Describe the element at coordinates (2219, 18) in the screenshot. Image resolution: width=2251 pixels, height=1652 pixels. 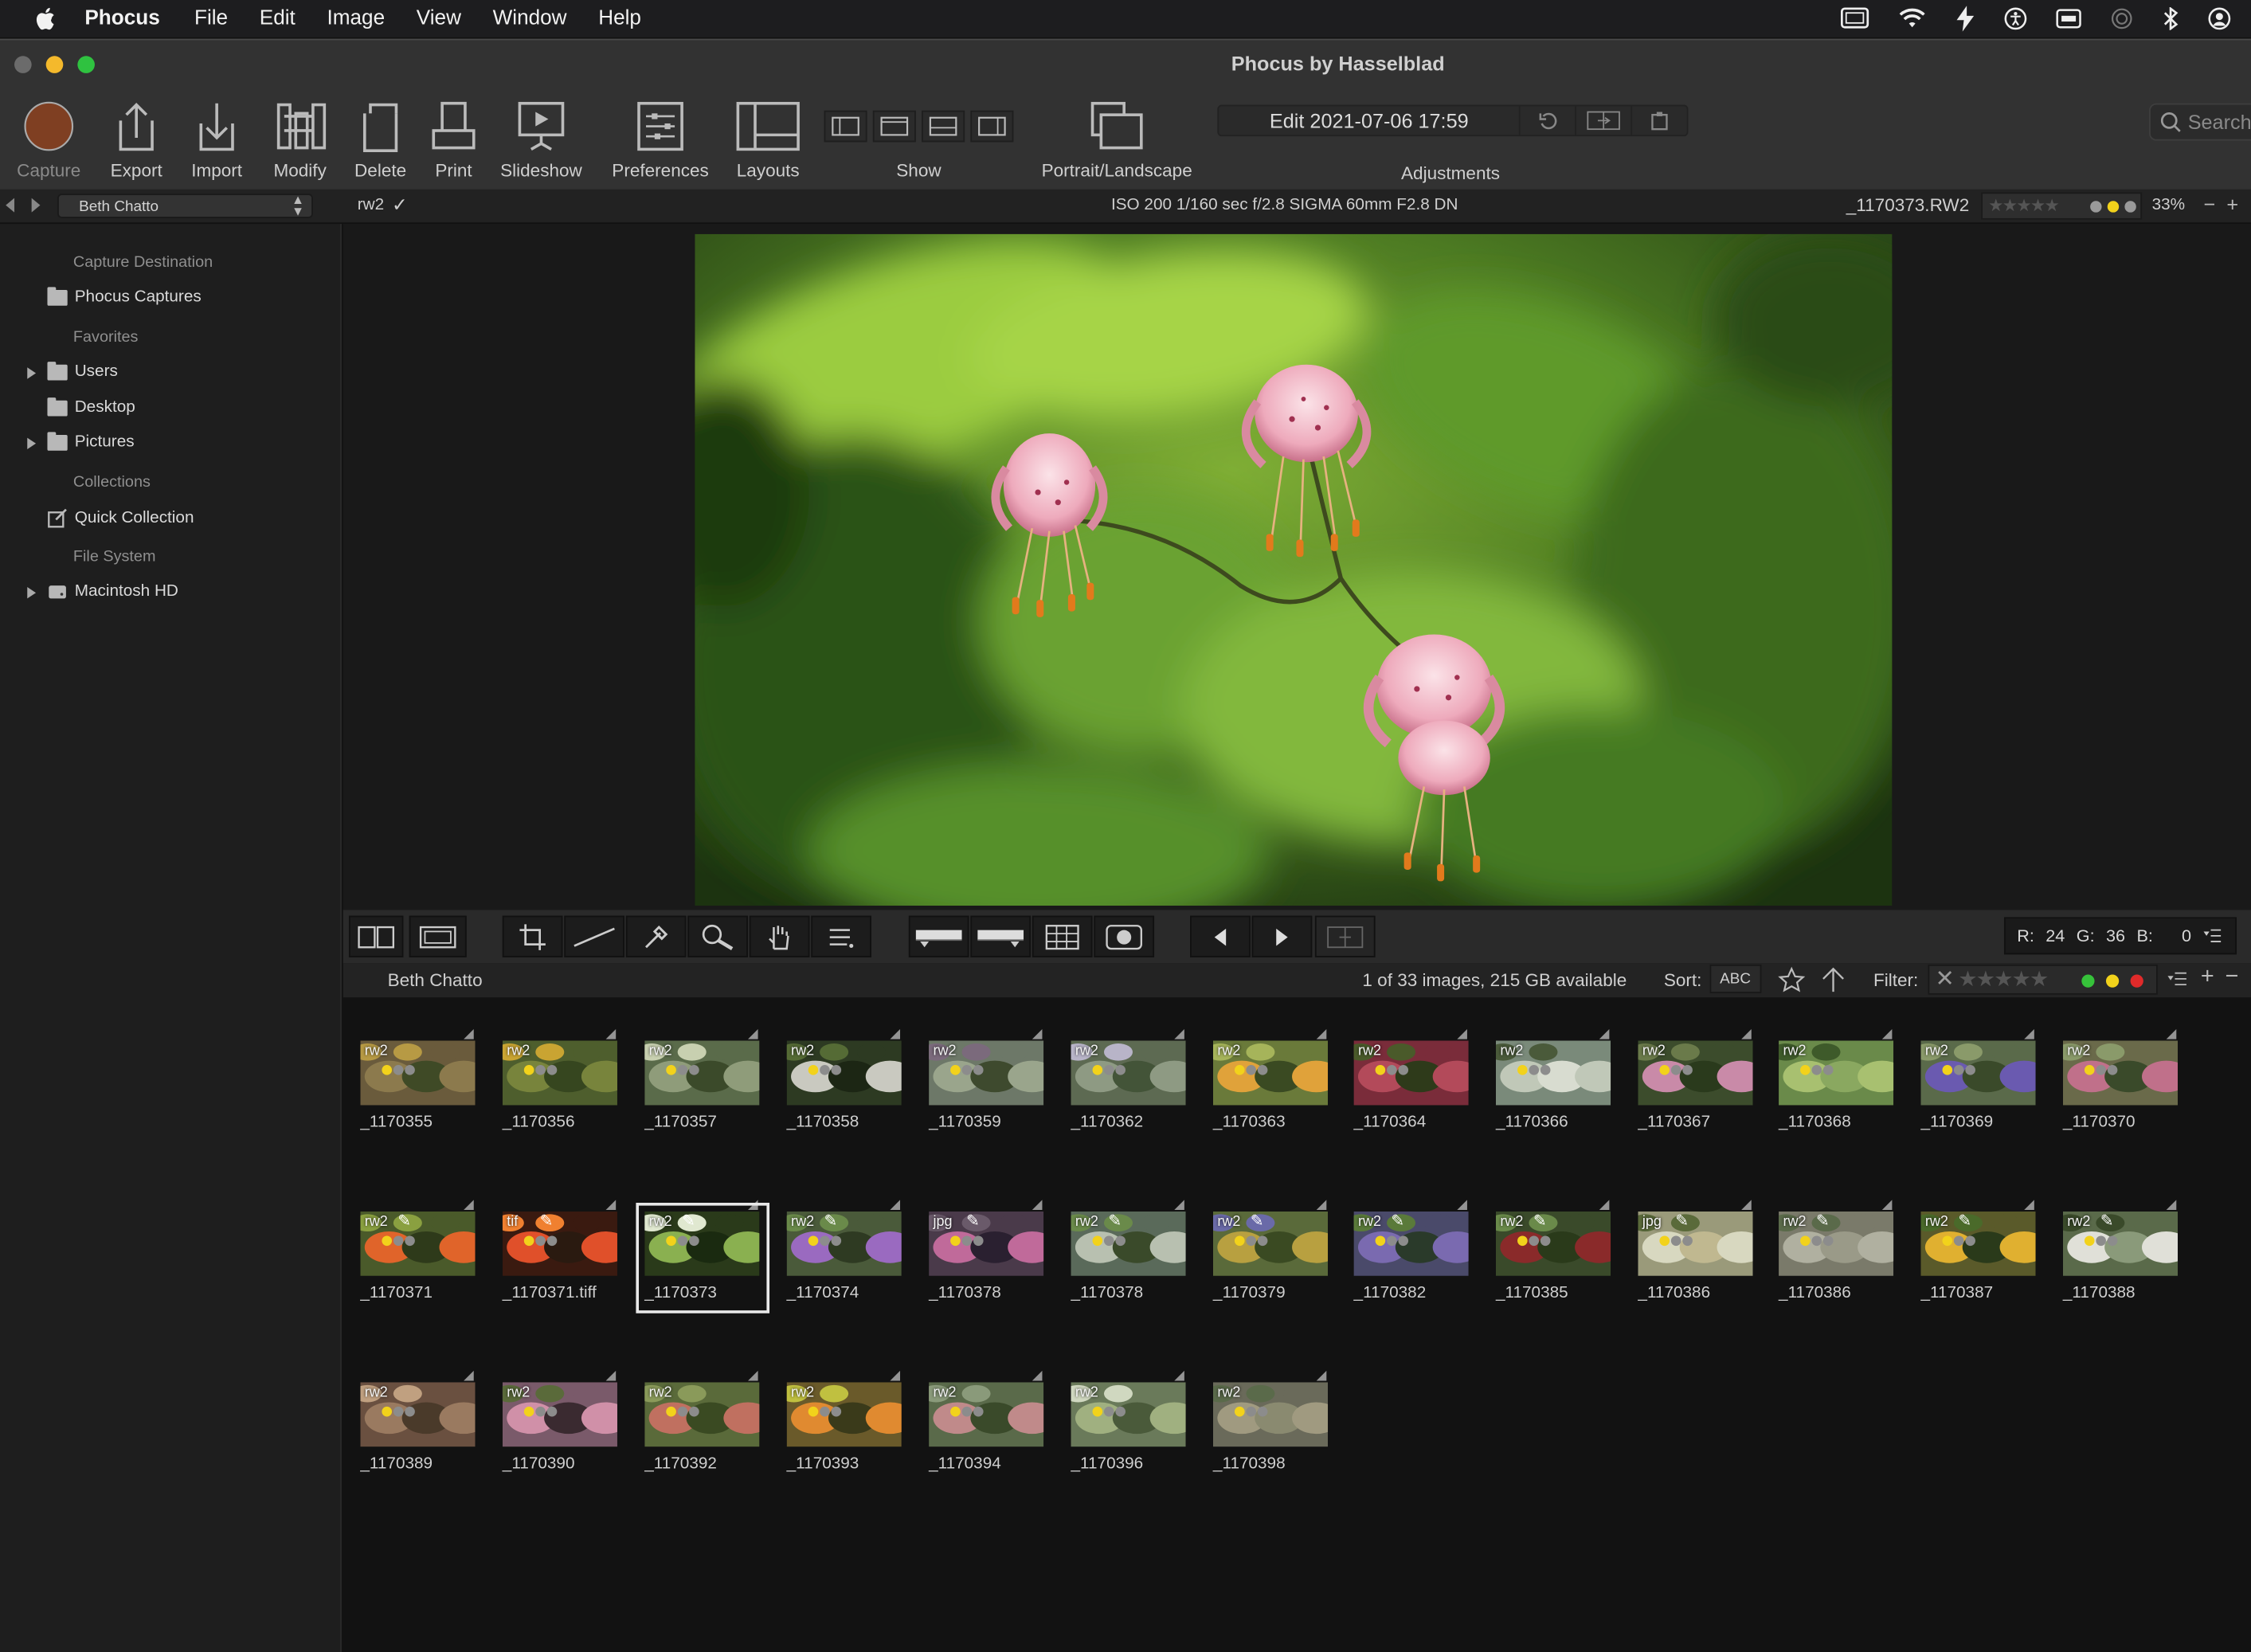
I see `user-account-icon` at that location.